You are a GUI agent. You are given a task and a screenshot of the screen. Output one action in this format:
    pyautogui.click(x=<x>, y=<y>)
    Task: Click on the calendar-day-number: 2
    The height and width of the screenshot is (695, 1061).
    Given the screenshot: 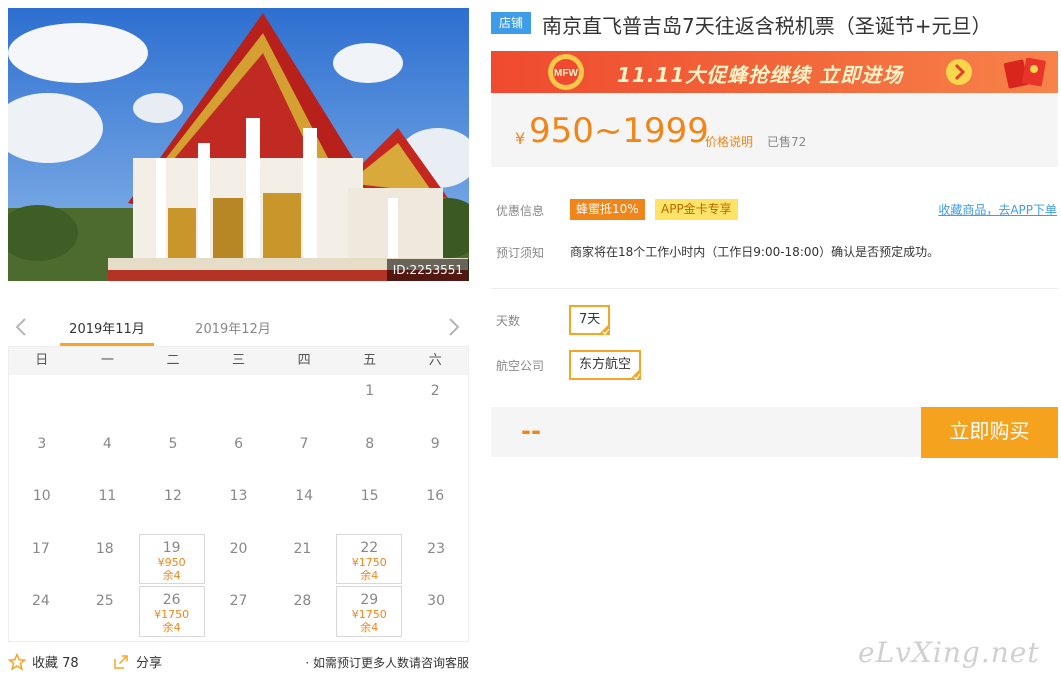 What is the action you would take?
    pyautogui.click(x=435, y=391)
    